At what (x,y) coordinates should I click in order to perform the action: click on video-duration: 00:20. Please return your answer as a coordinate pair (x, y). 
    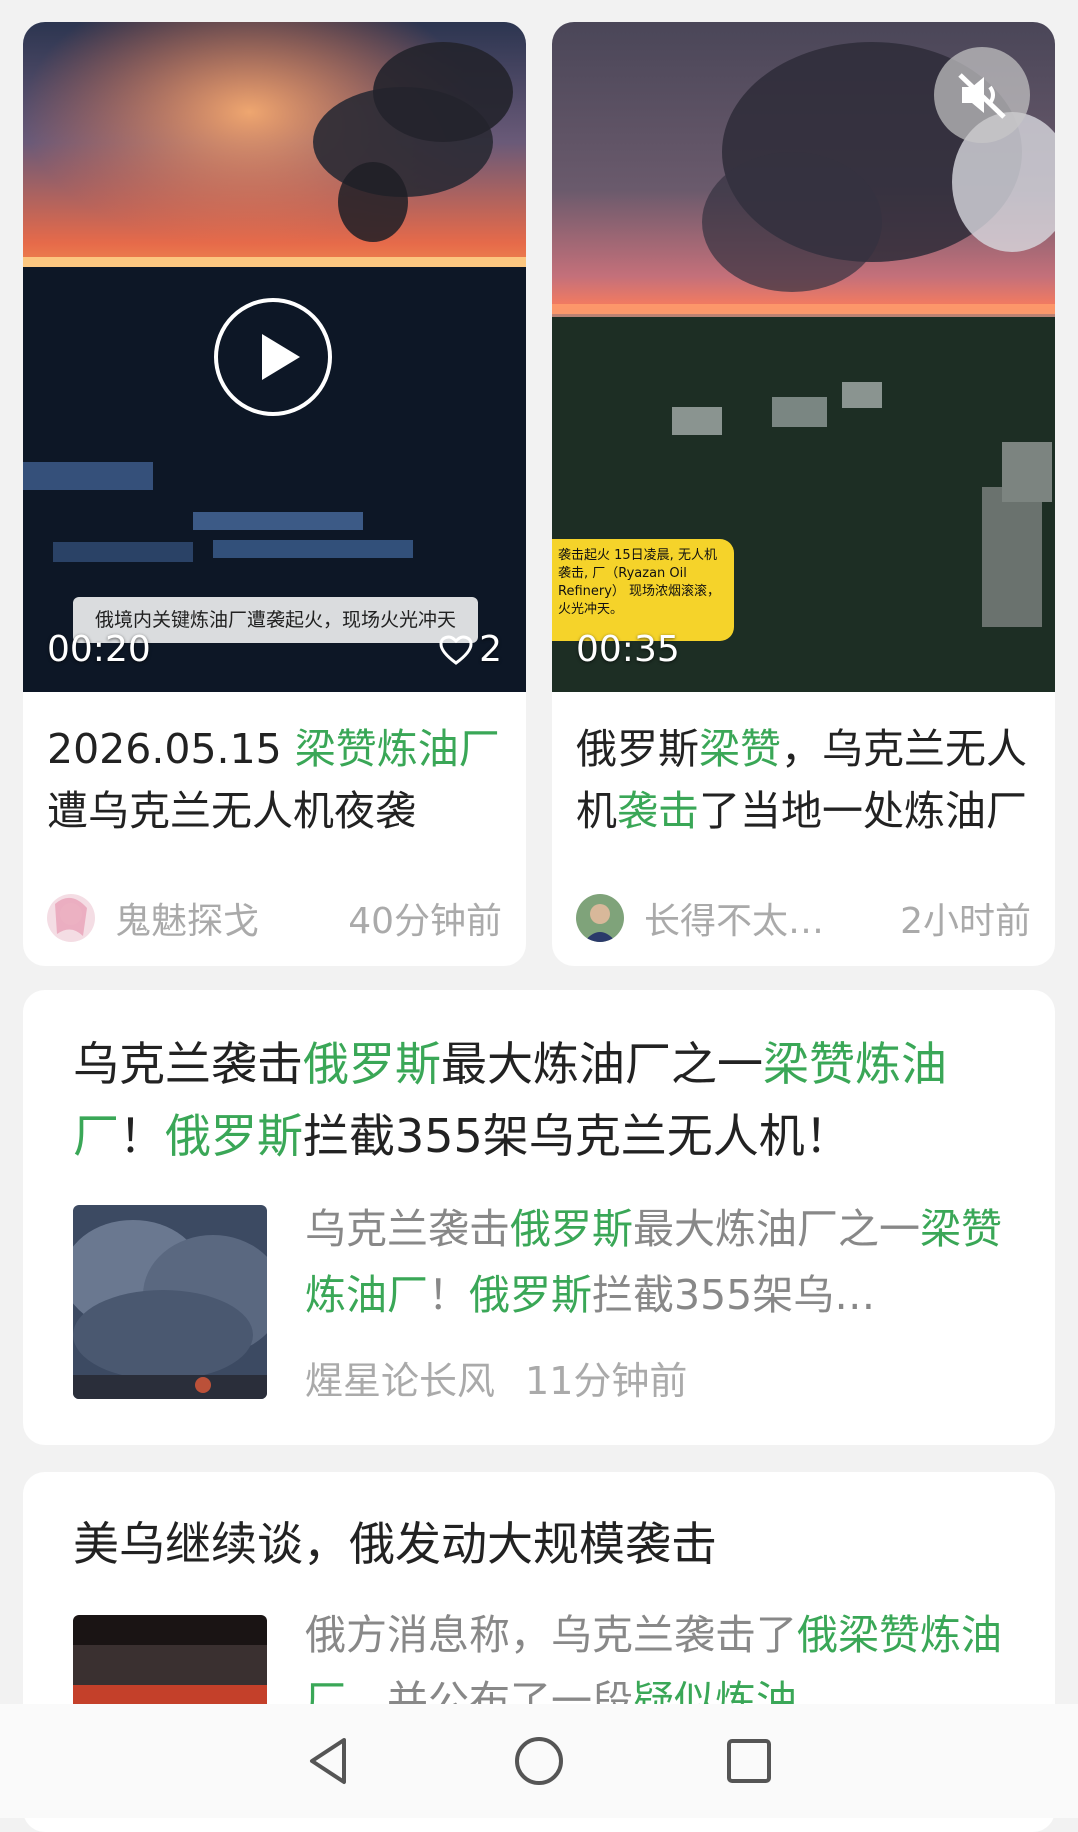
    Looking at the image, I should click on (99, 649).